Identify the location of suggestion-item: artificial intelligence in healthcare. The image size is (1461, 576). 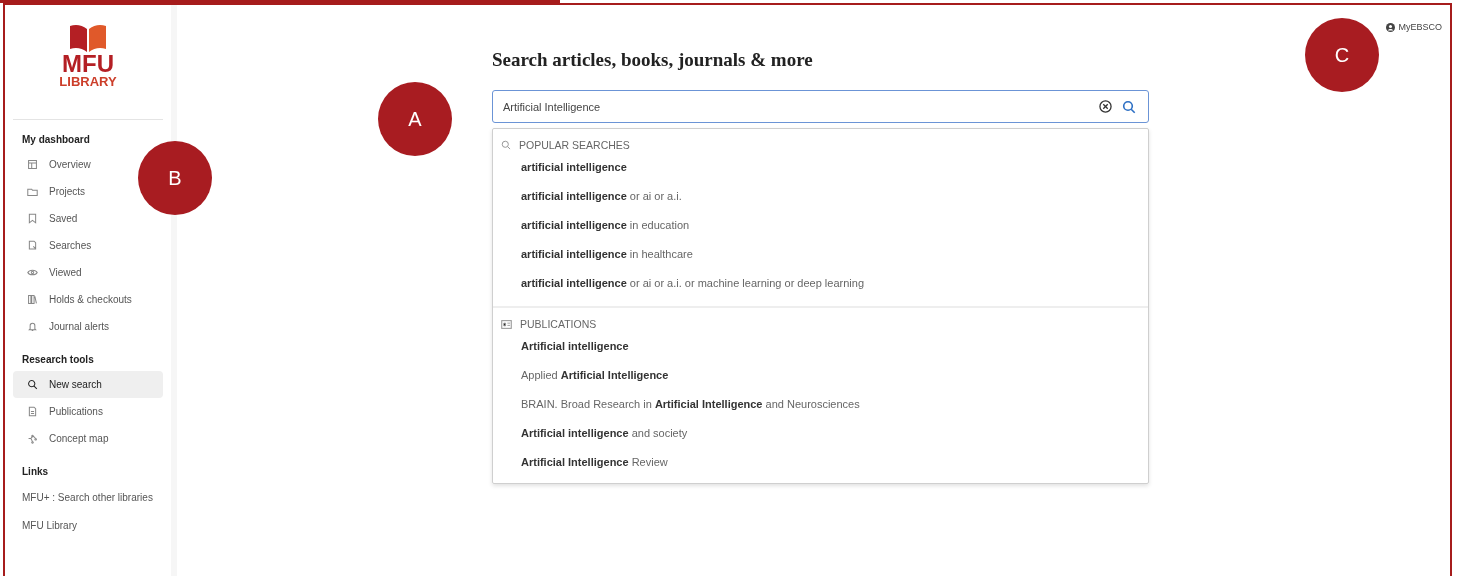
(820, 254).